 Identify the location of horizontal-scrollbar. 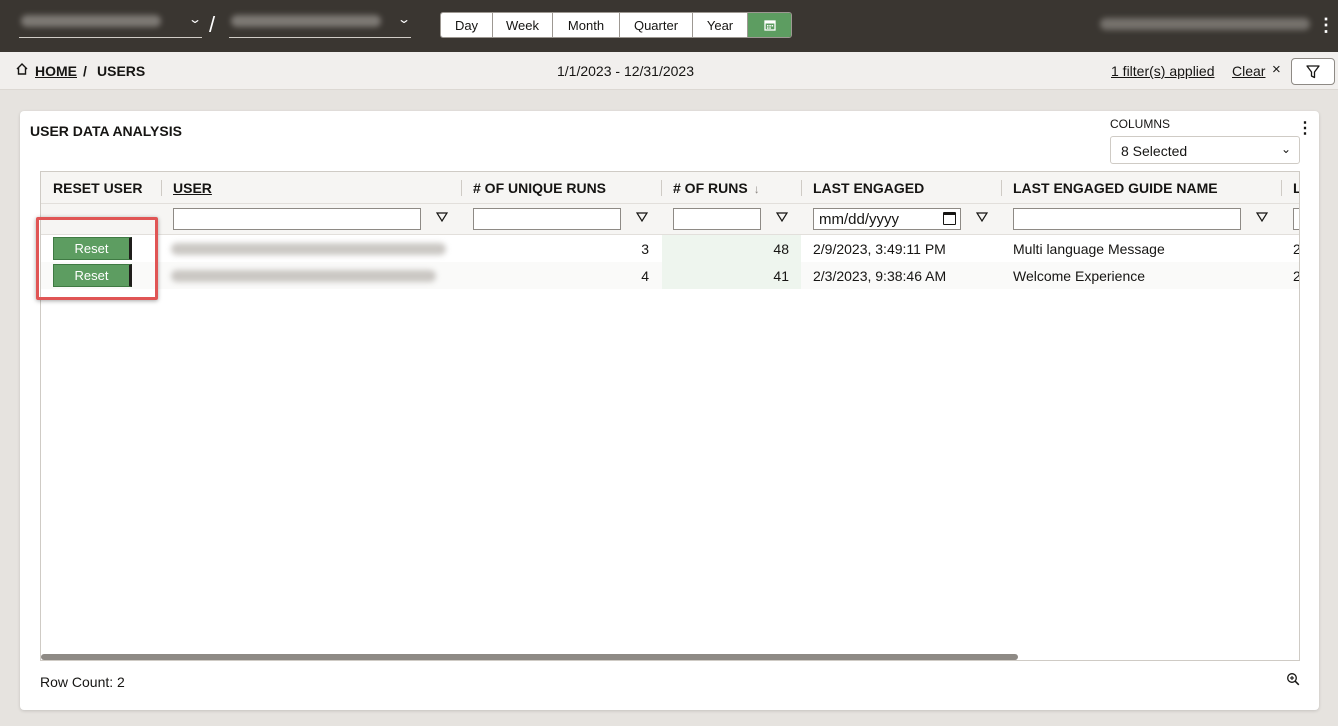
(529, 657).